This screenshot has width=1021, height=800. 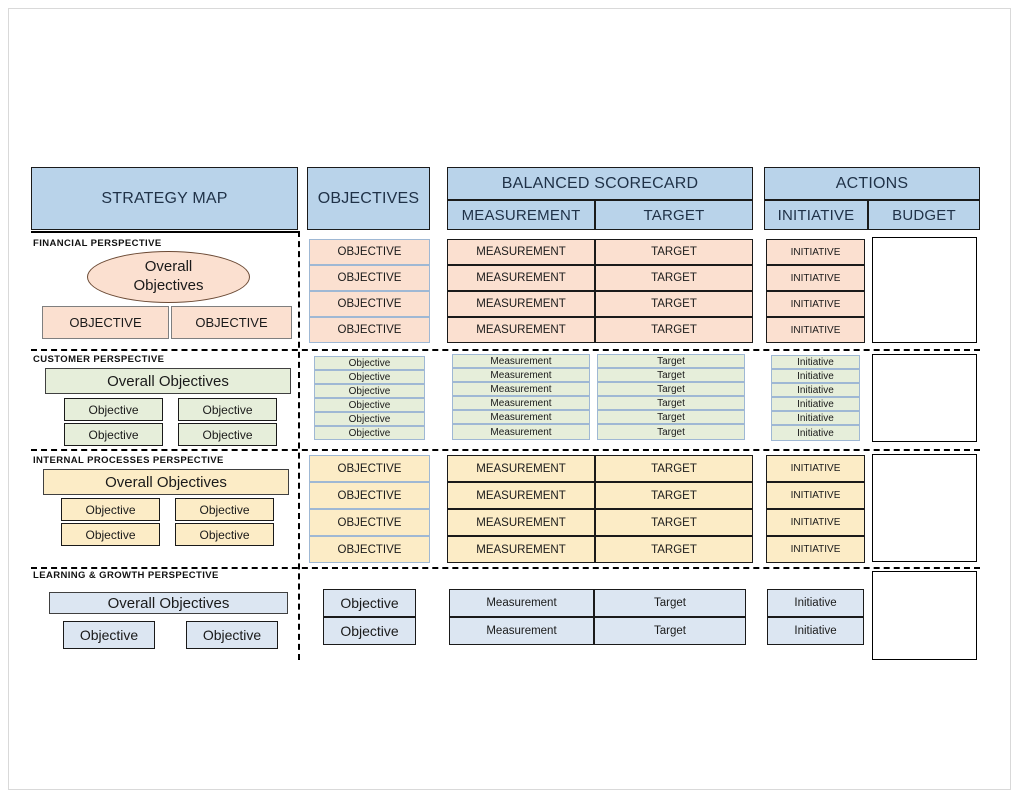 I want to click on customer-target-label: Target, so click(x=671, y=417).